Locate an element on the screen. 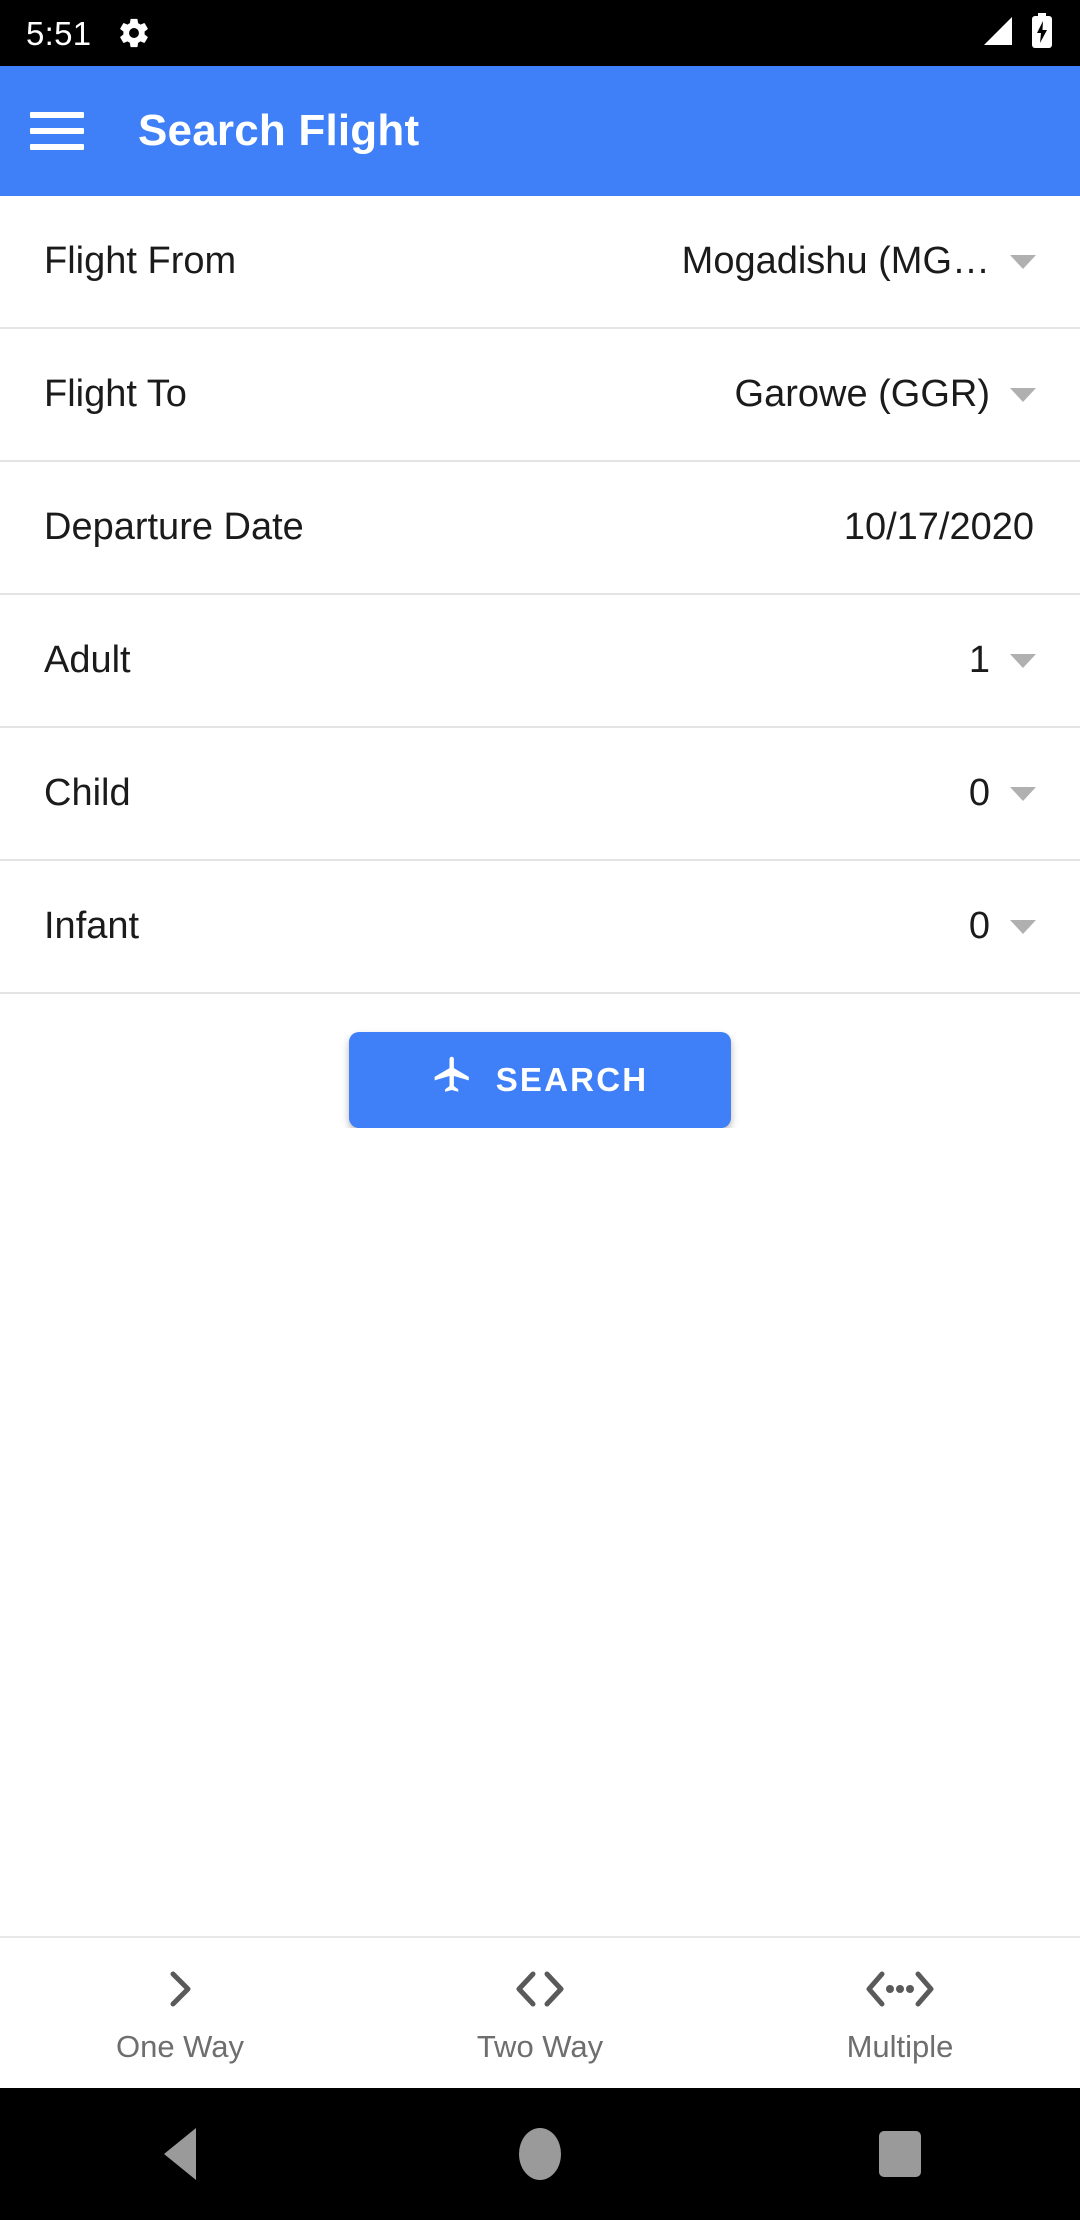 Image resolution: width=1080 pixels, height=2220 pixels. cellular-signal-icon is located at coordinates (995, 33).